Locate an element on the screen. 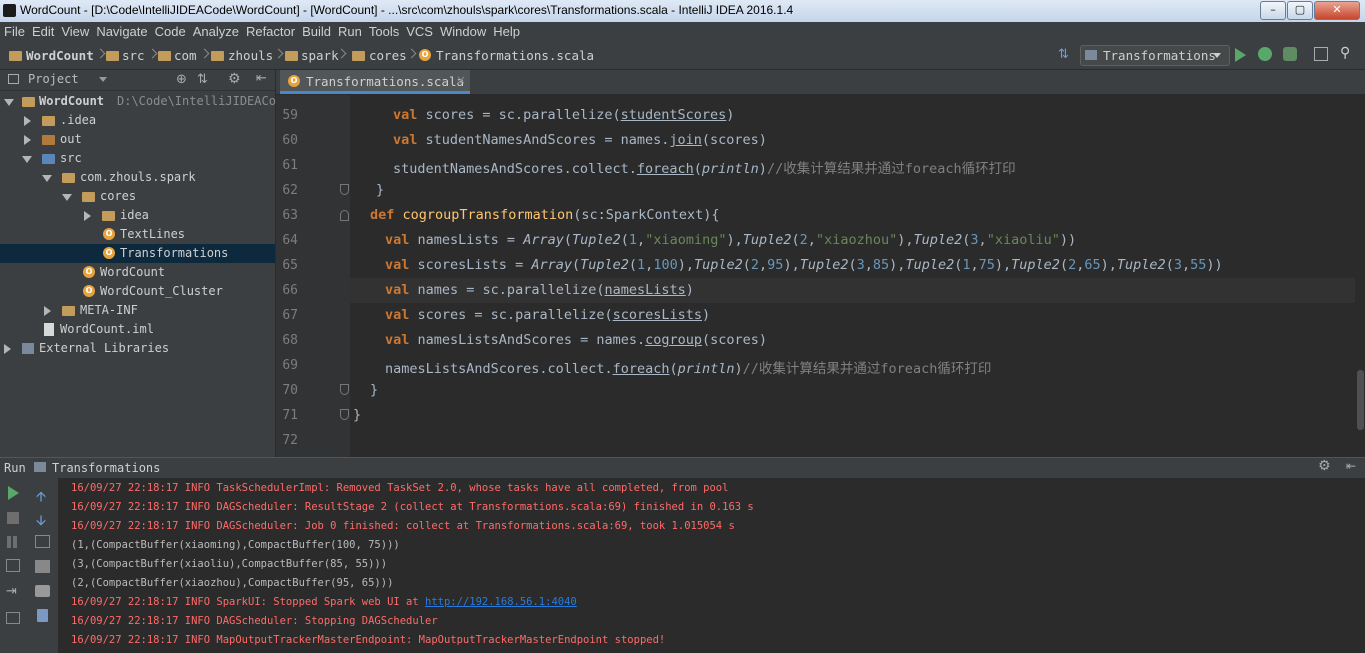  tree-item-out: out is located at coordinates (137, 139).